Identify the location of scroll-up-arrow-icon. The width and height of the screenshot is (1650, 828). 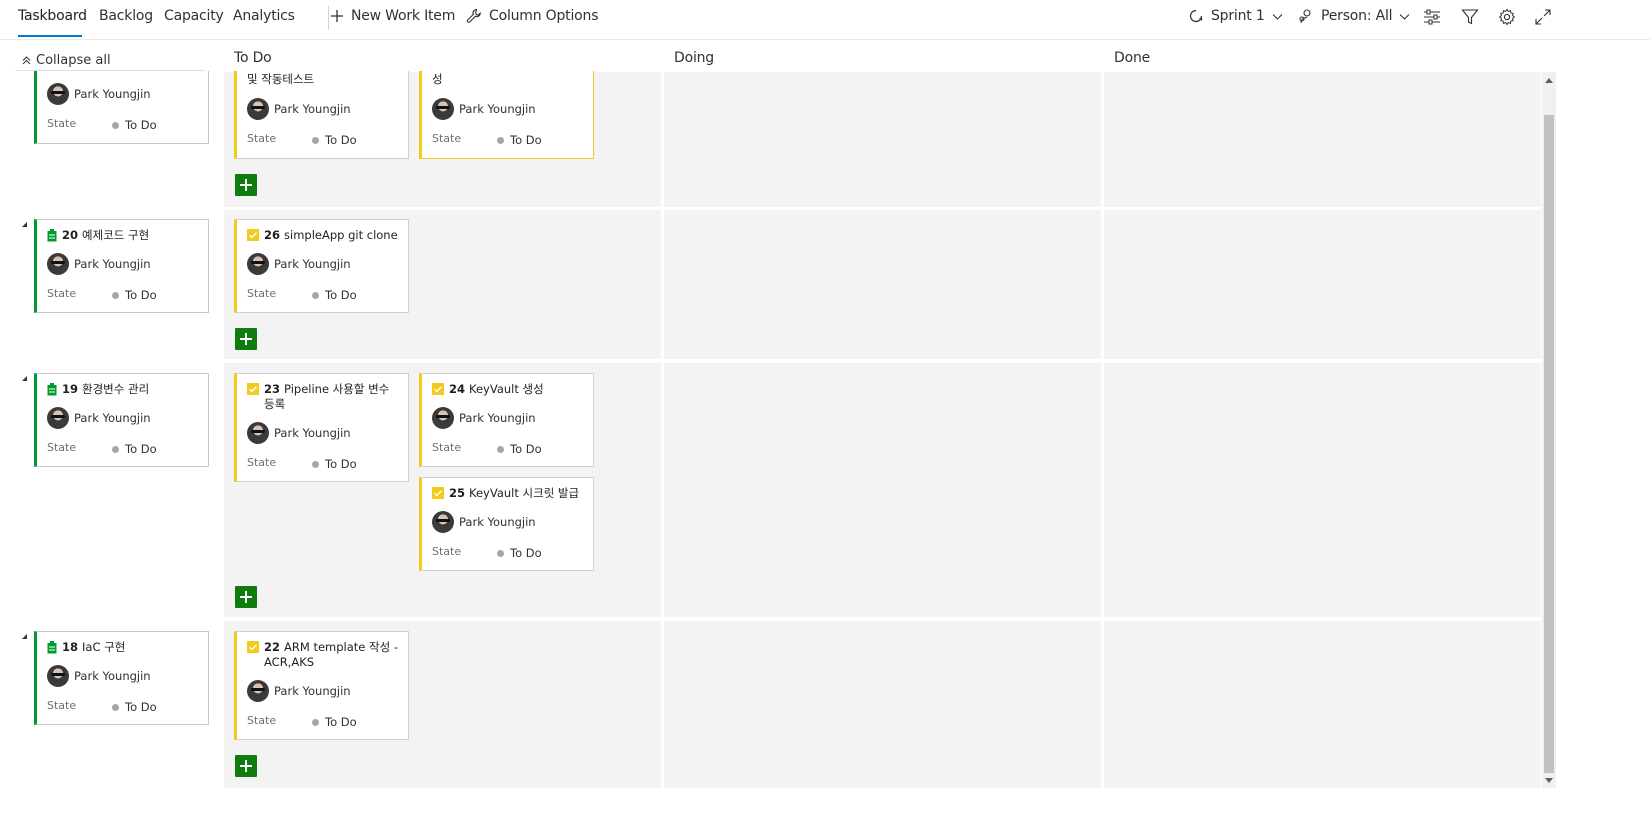
(1549, 80).